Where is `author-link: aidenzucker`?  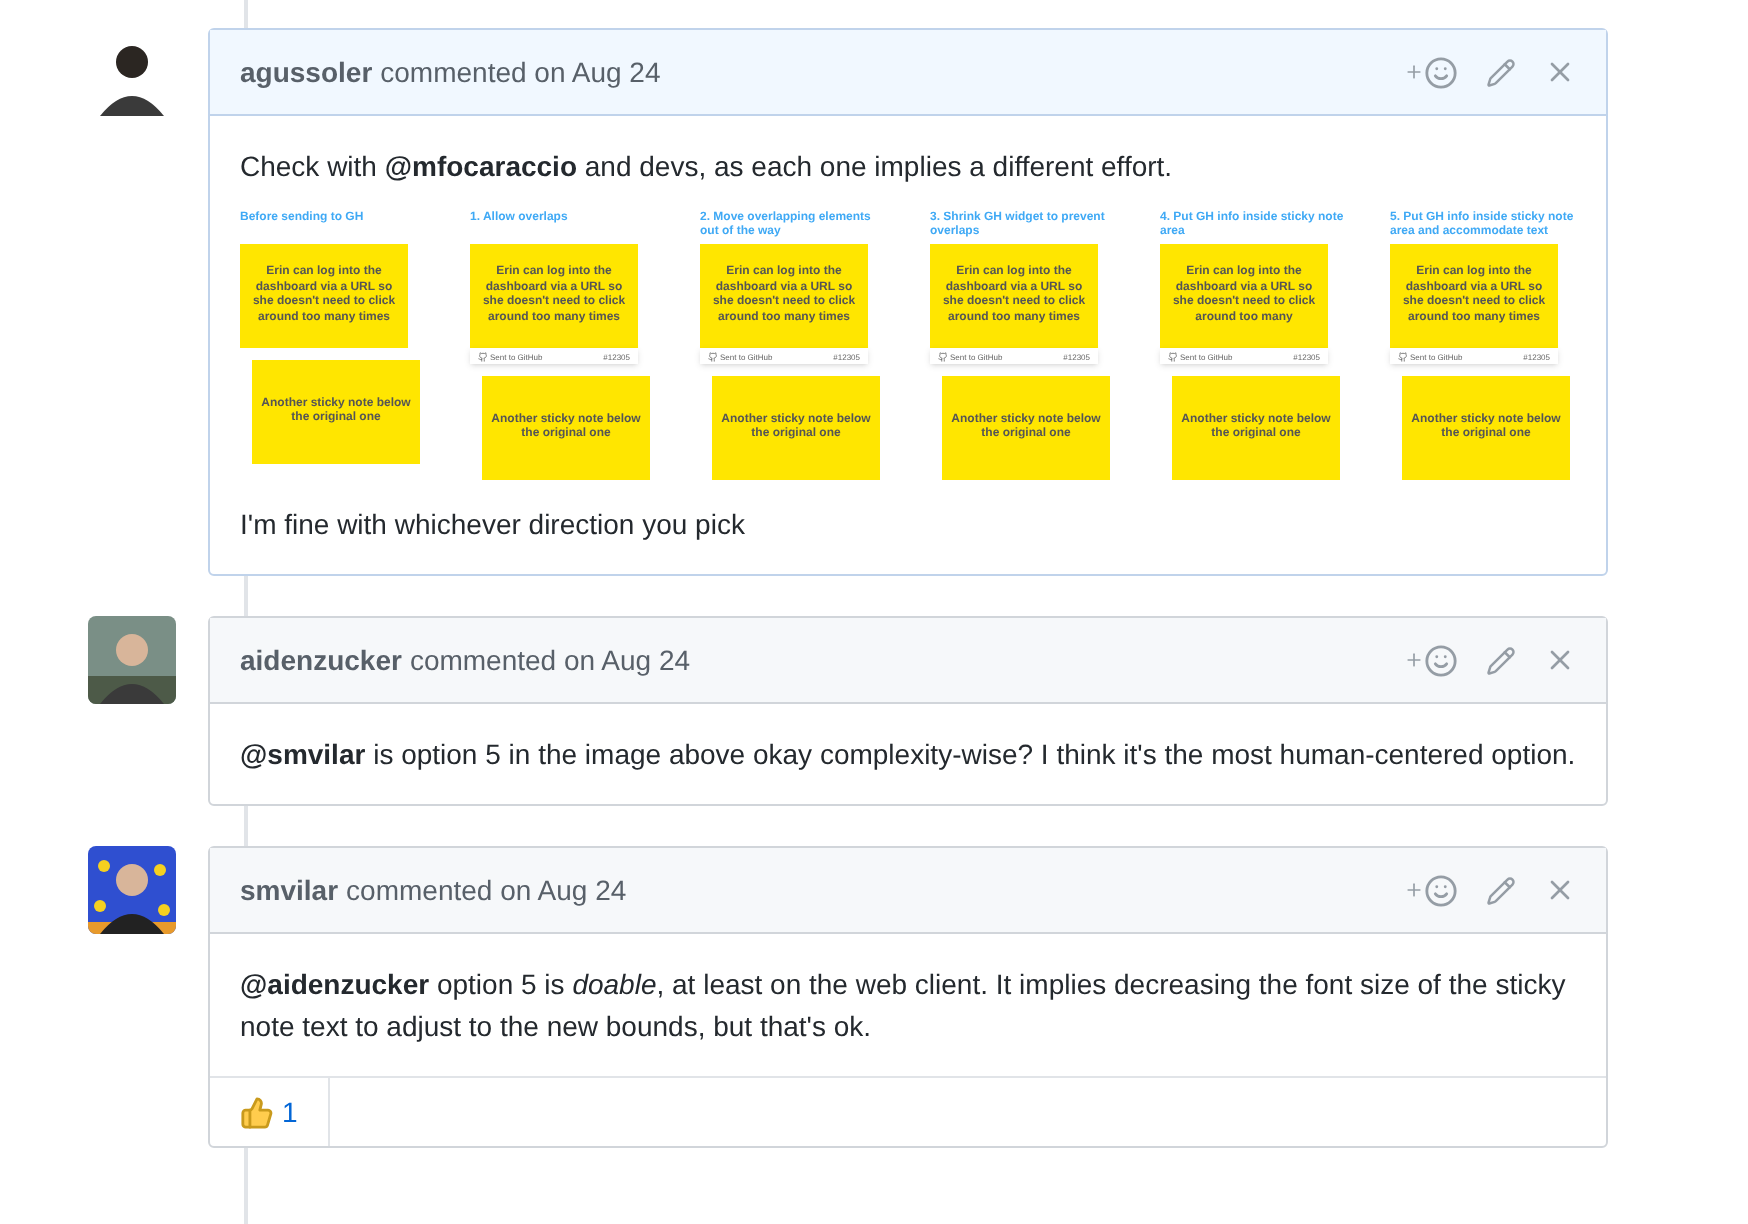 author-link: aidenzucker is located at coordinates (321, 660).